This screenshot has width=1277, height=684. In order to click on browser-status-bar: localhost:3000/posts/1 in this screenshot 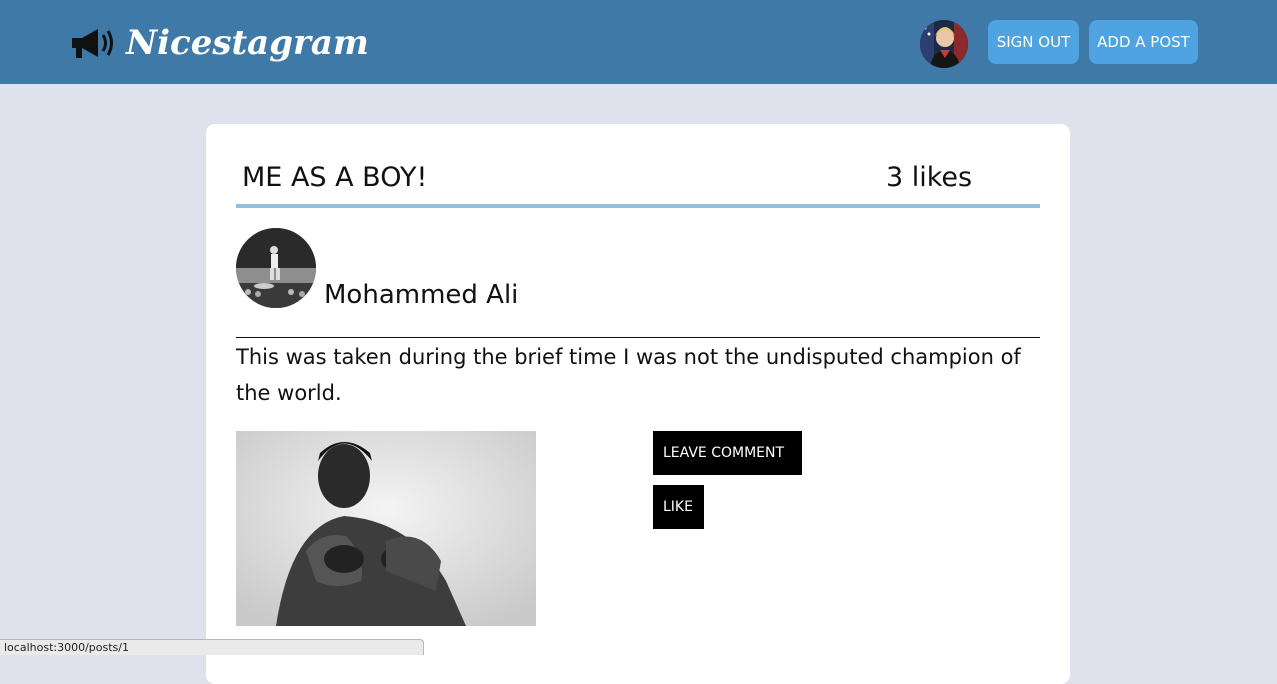, I will do `click(212, 647)`.